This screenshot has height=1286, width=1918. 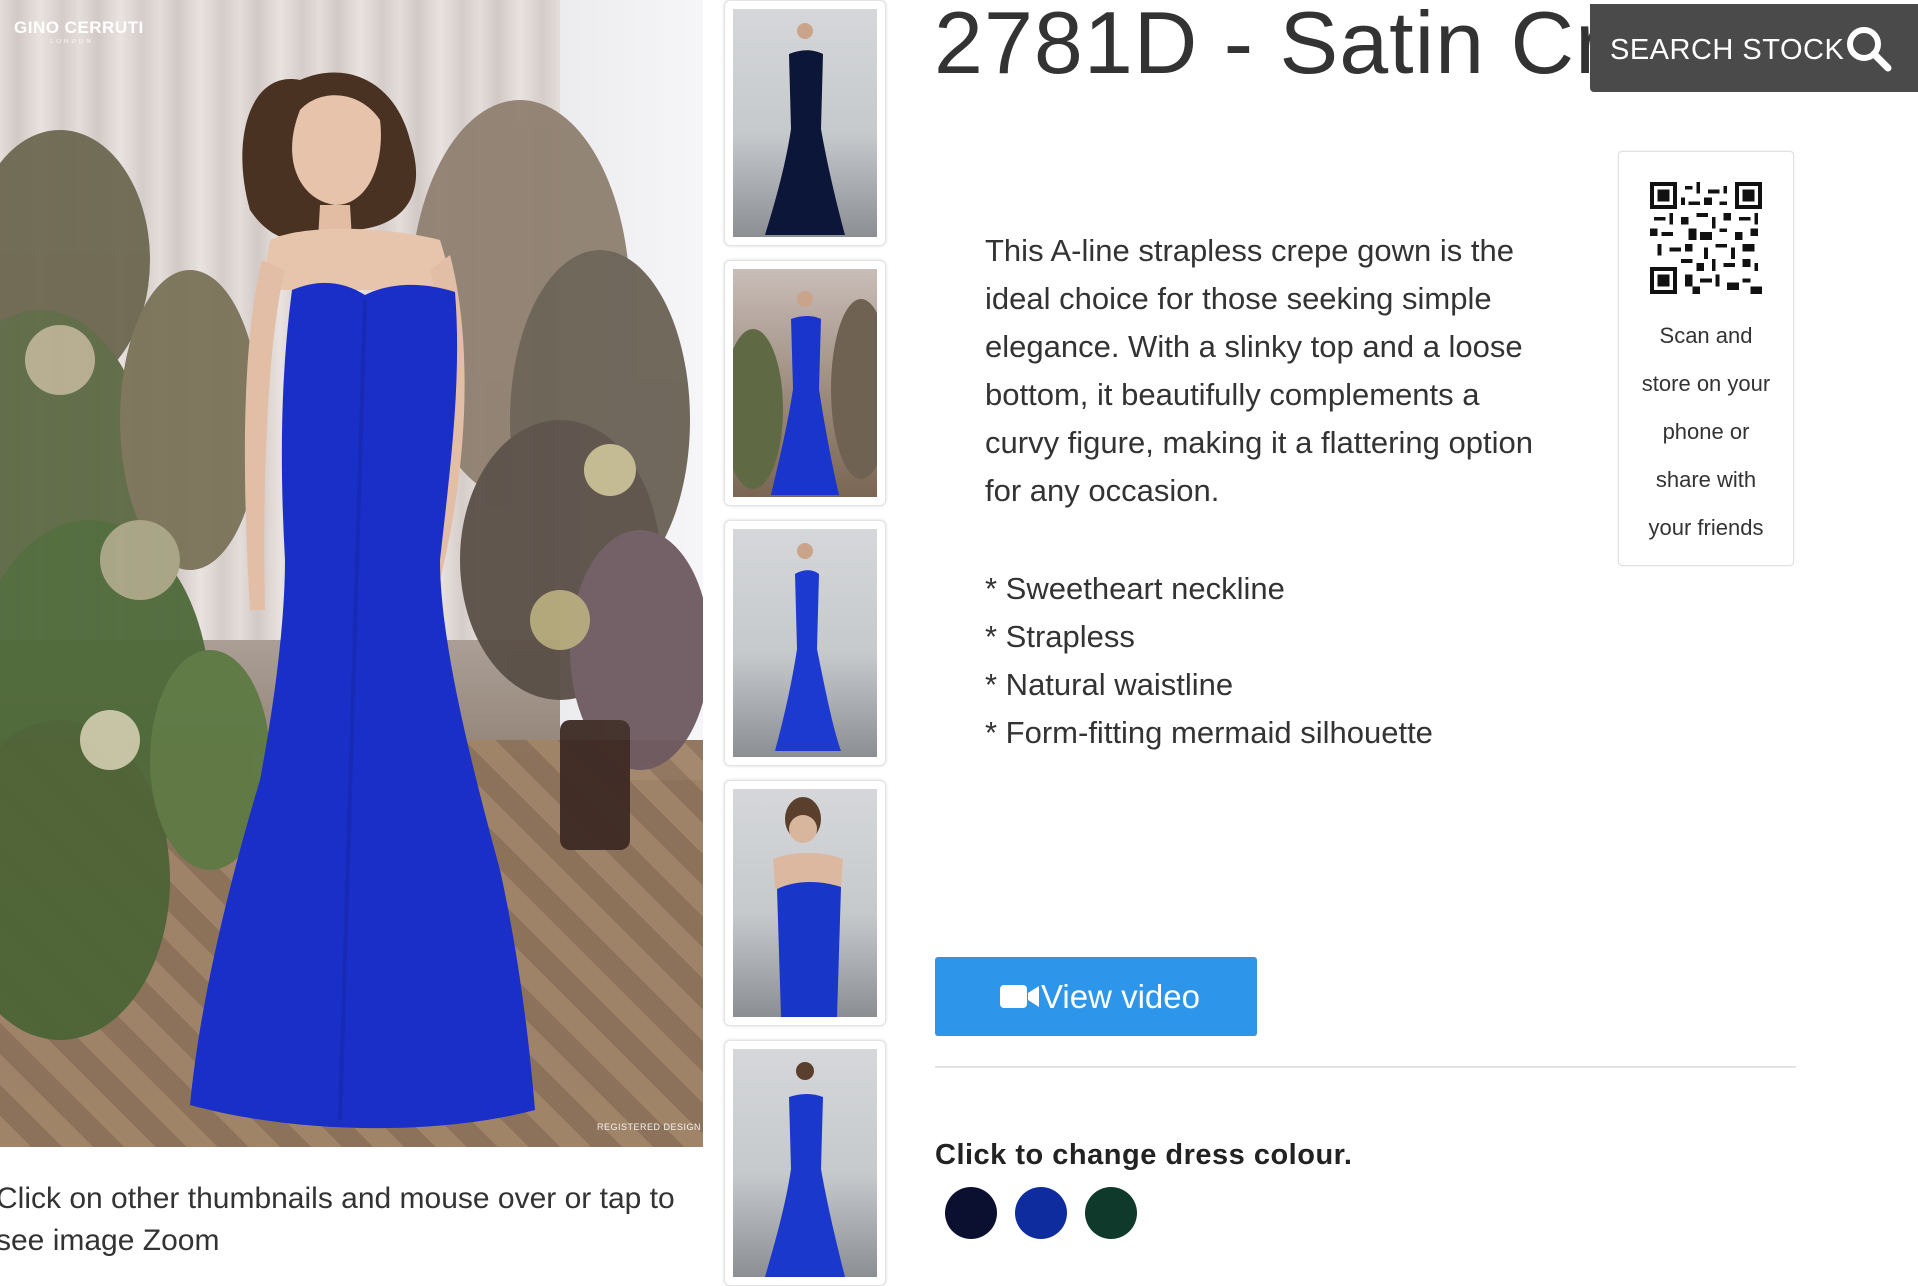 I want to click on feature-item: * Form-fitting mermaid silhouette, so click(x=1209, y=732).